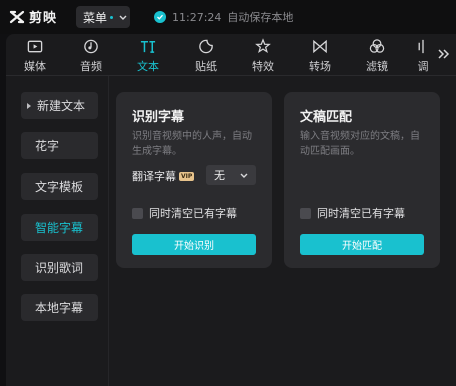 The height and width of the screenshot is (386, 456). Describe the element at coordinates (421, 46) in the screenshot. I see `adjust-icon` at that location.